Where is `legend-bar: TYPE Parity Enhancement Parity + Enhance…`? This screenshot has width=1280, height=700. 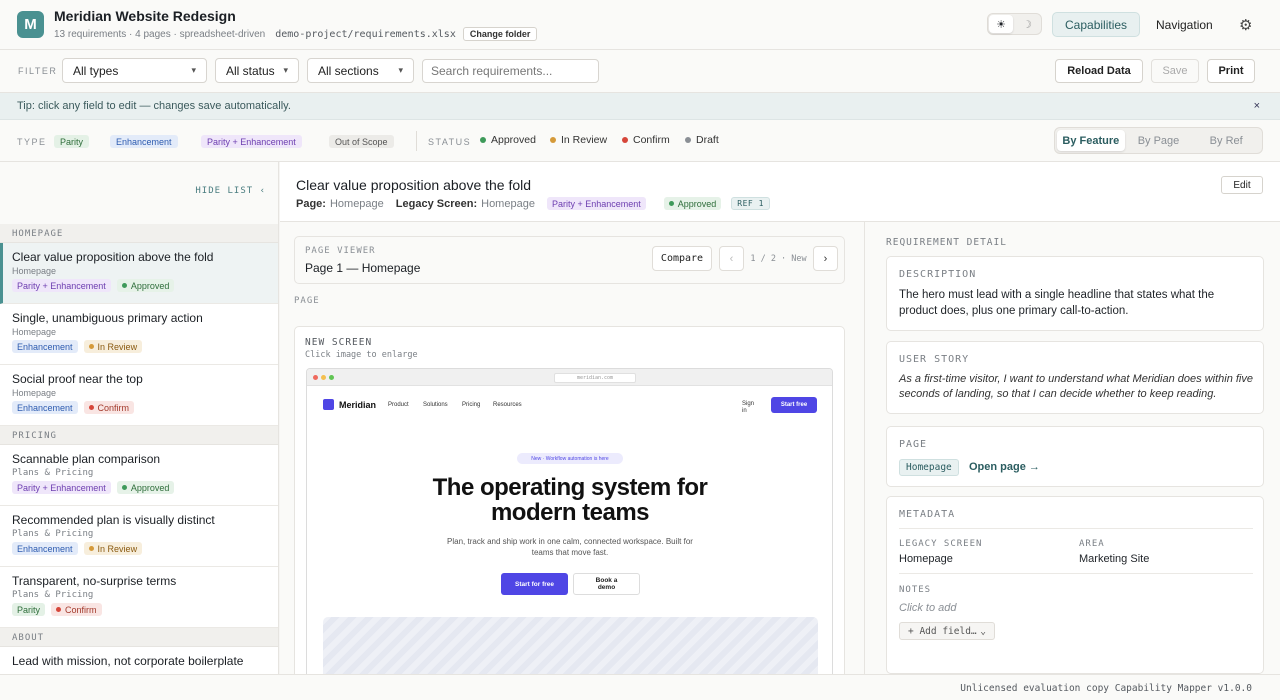
legend-bar: TYPE Parity Enhancement Parity + Enhance… is located at coordinates (640, 141).